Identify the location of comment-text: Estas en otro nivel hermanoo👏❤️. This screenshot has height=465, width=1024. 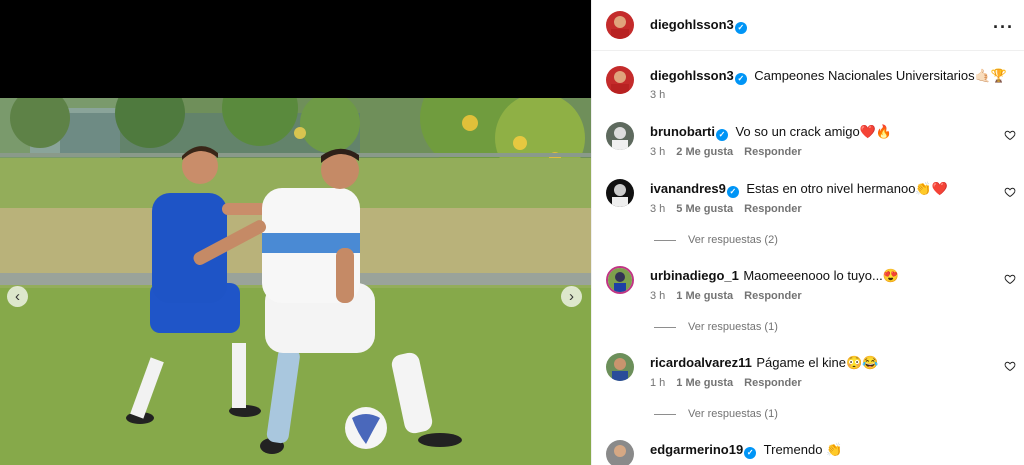
(847, 188).